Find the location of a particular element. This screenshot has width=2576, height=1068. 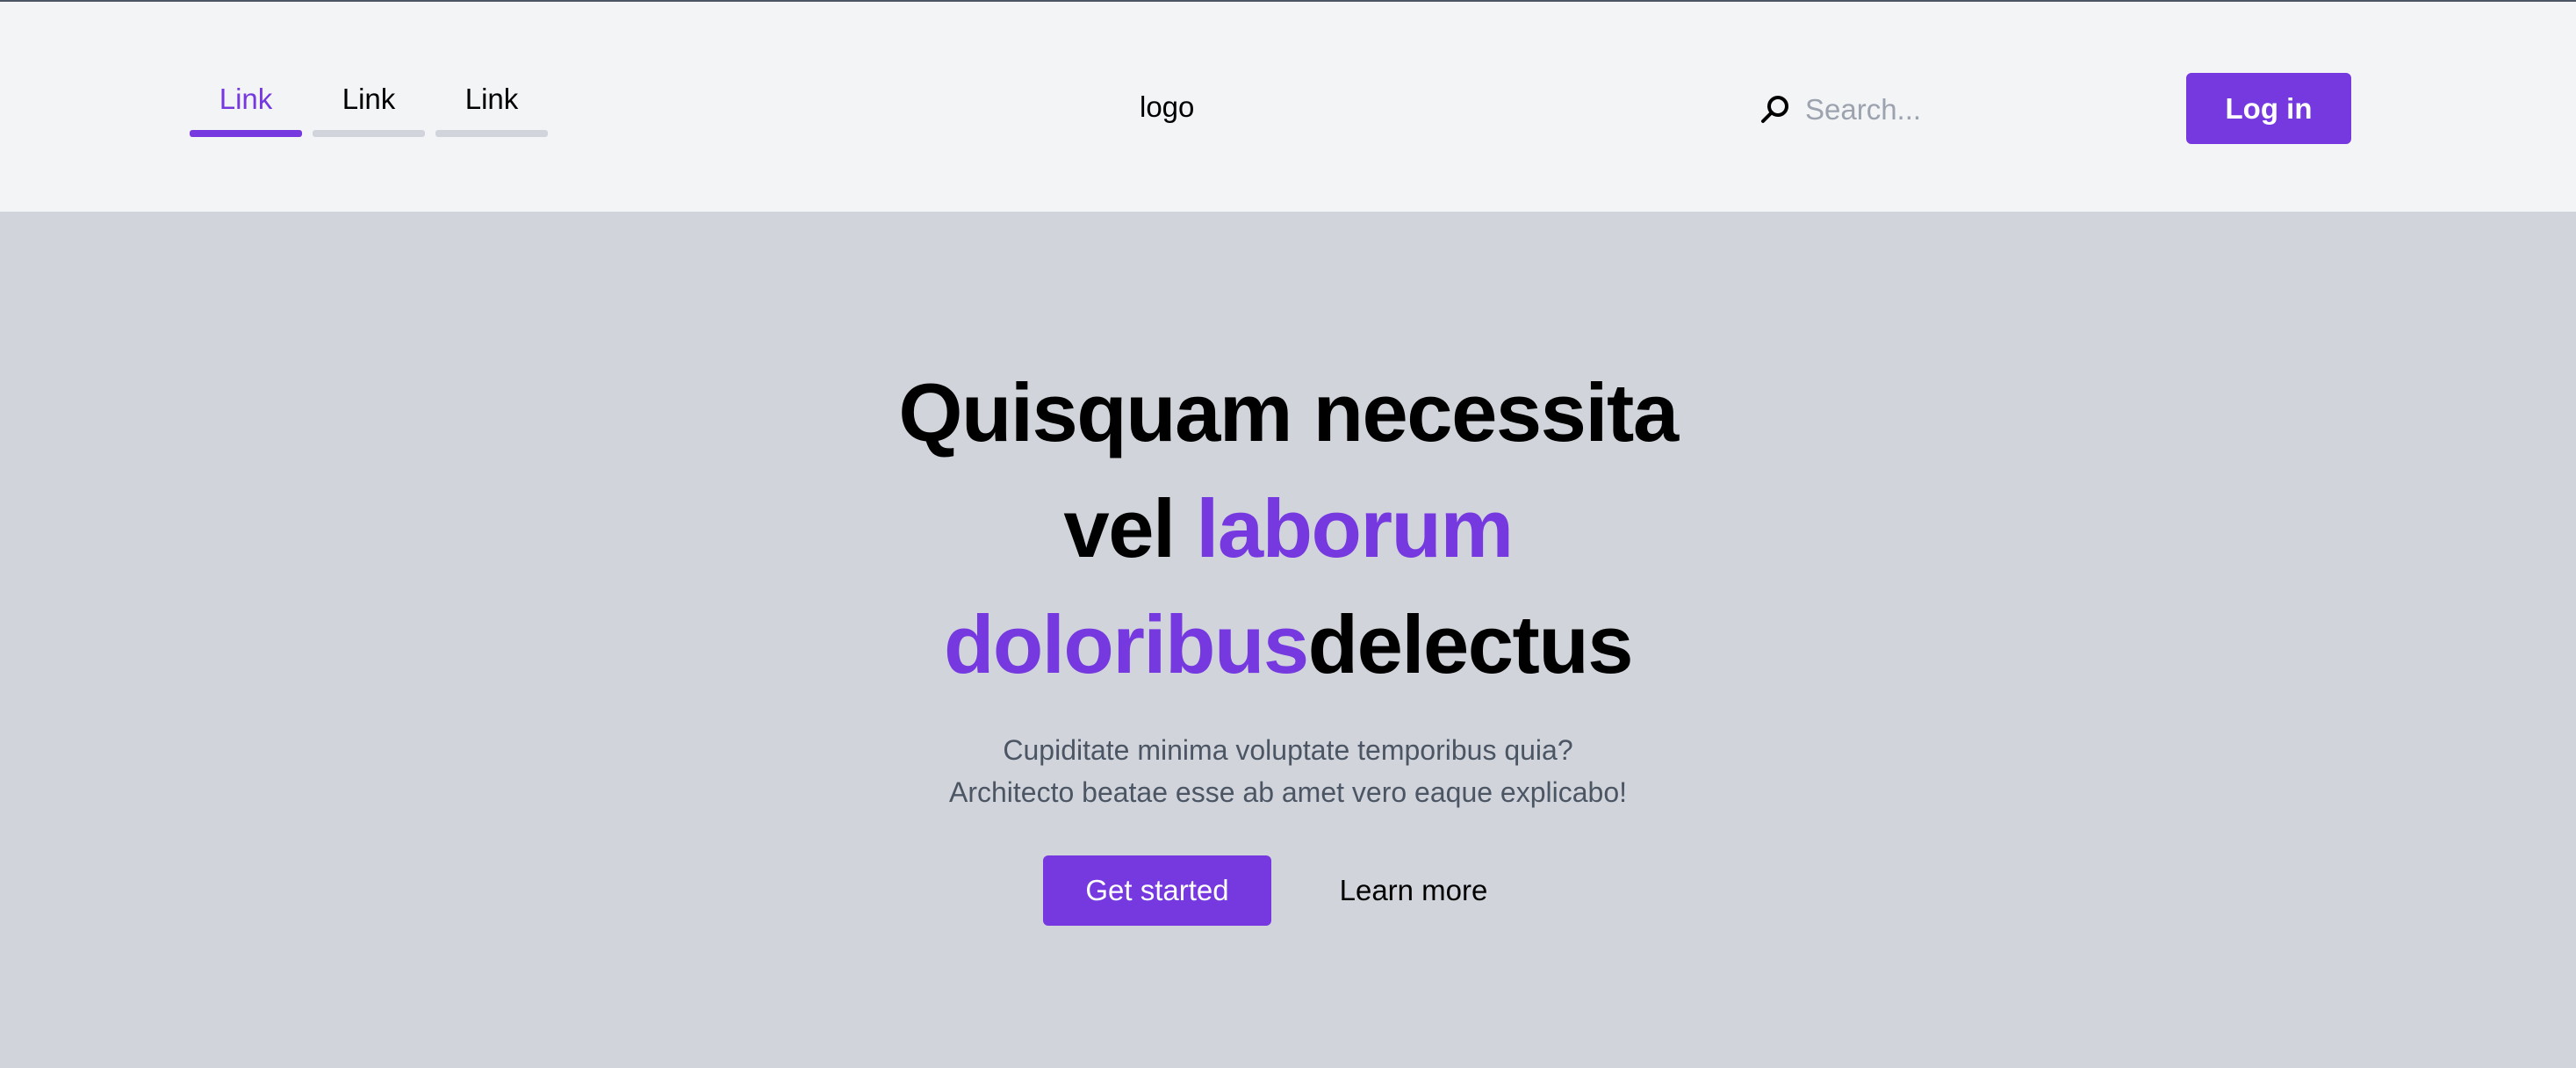

learn-more-link: Learn more is located at coordinates (1413, 890).